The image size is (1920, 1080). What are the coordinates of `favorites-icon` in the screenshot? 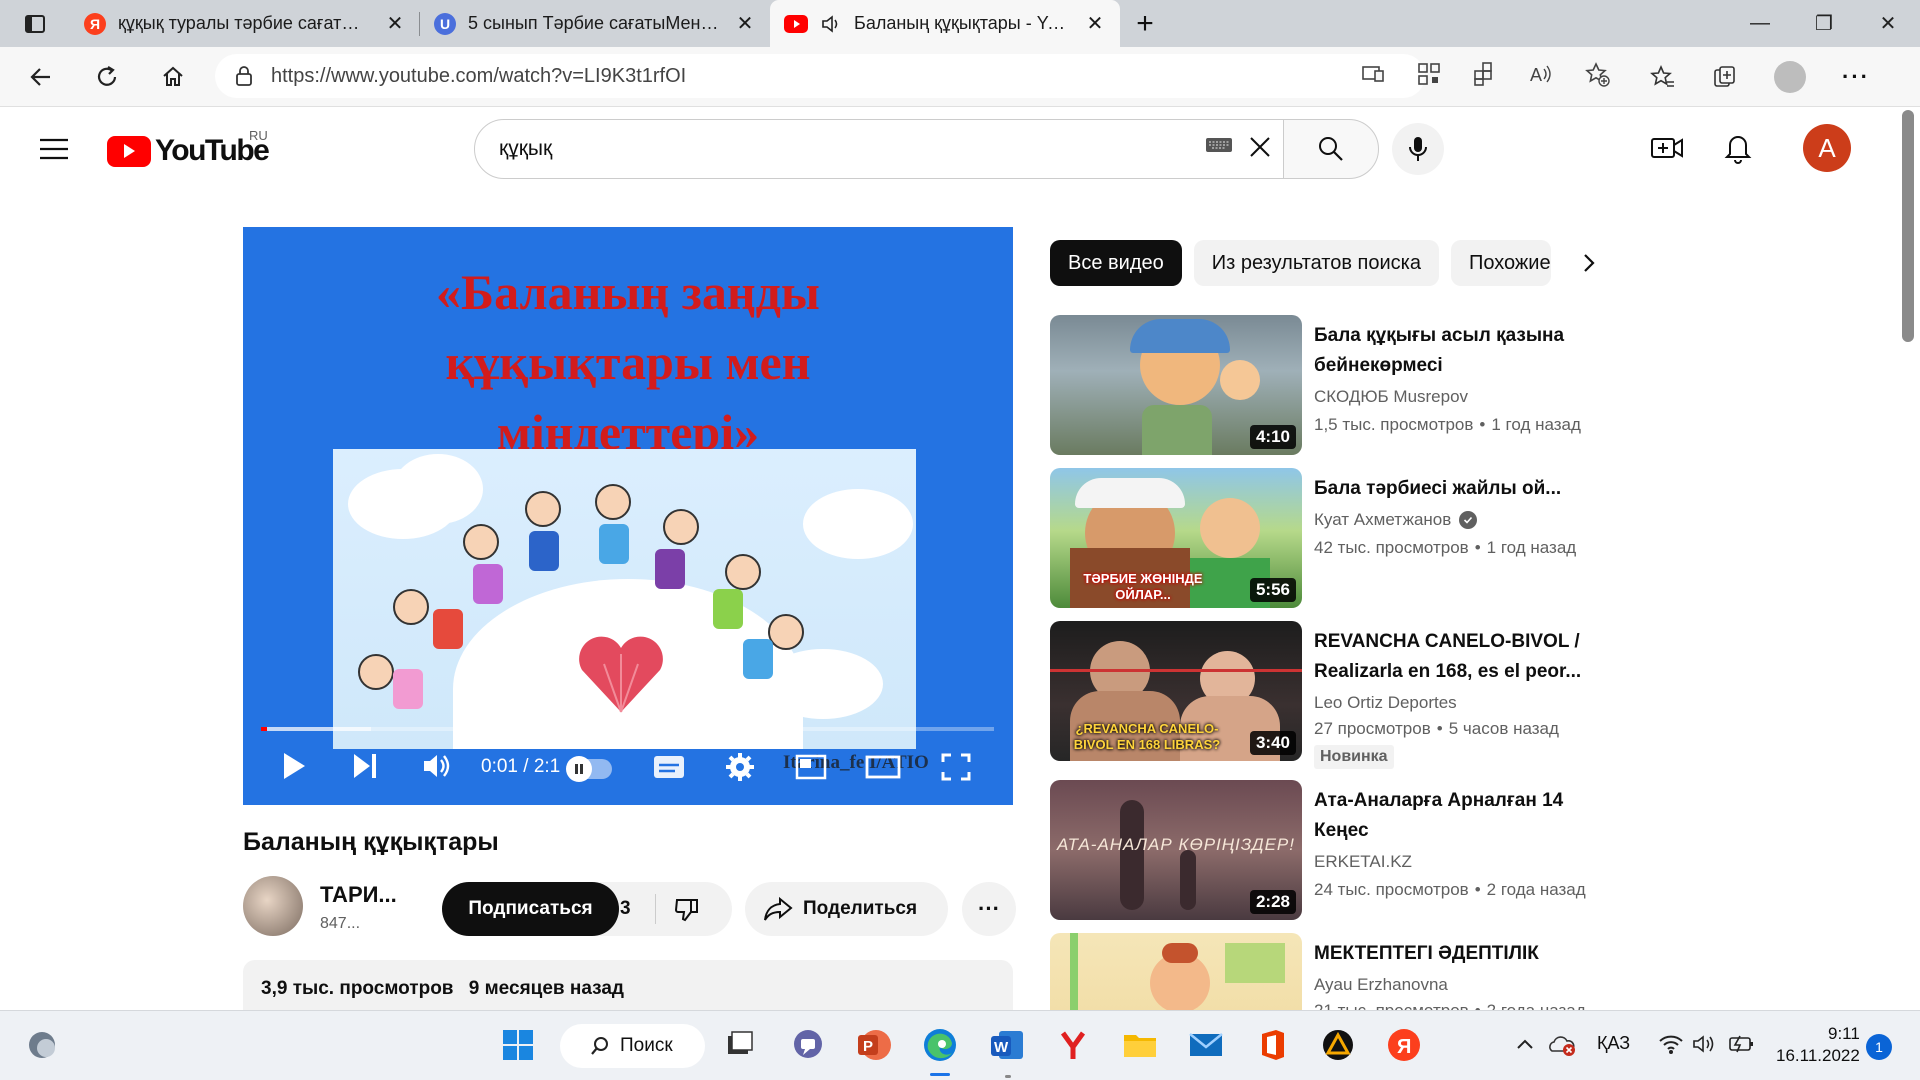 It's located at (1663, 77).